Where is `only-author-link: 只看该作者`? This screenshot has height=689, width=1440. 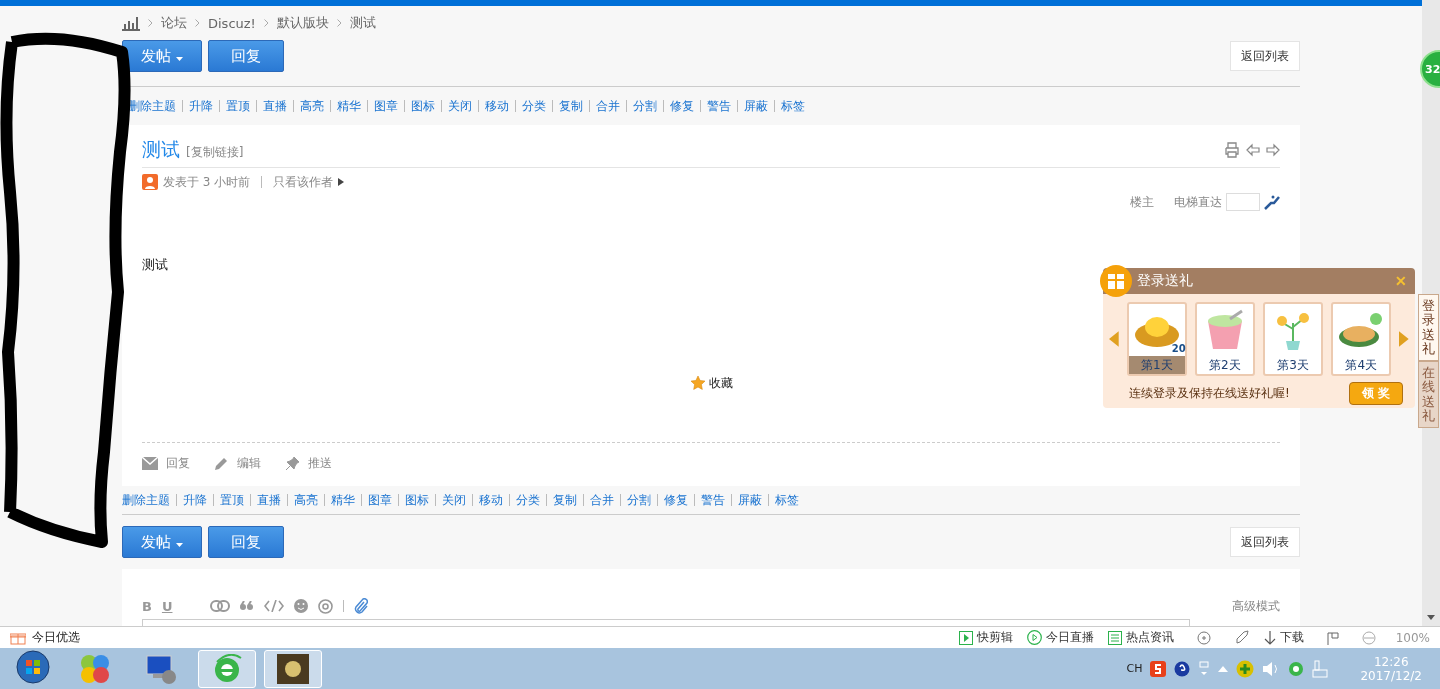 only-author-link: 只看该作者 is located at coordinates (303, 182).